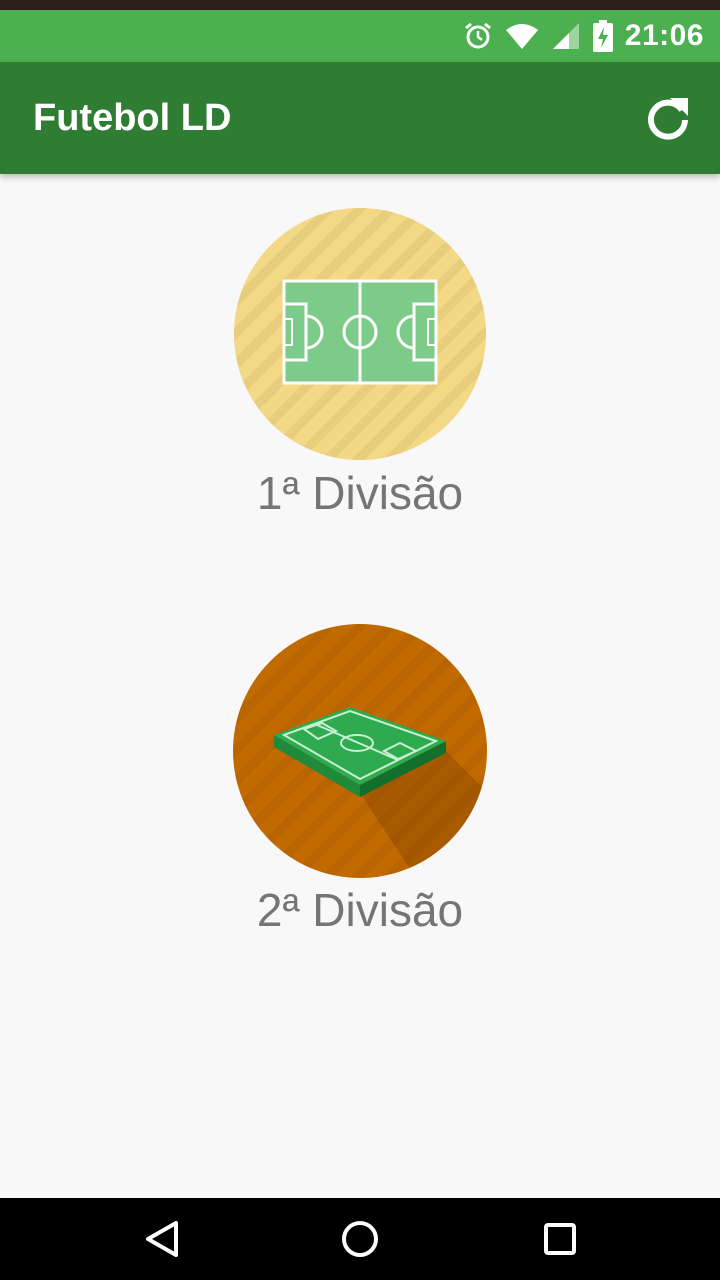 The image size is (720, 1280). I want to click on home-button, so click(360, 1239).